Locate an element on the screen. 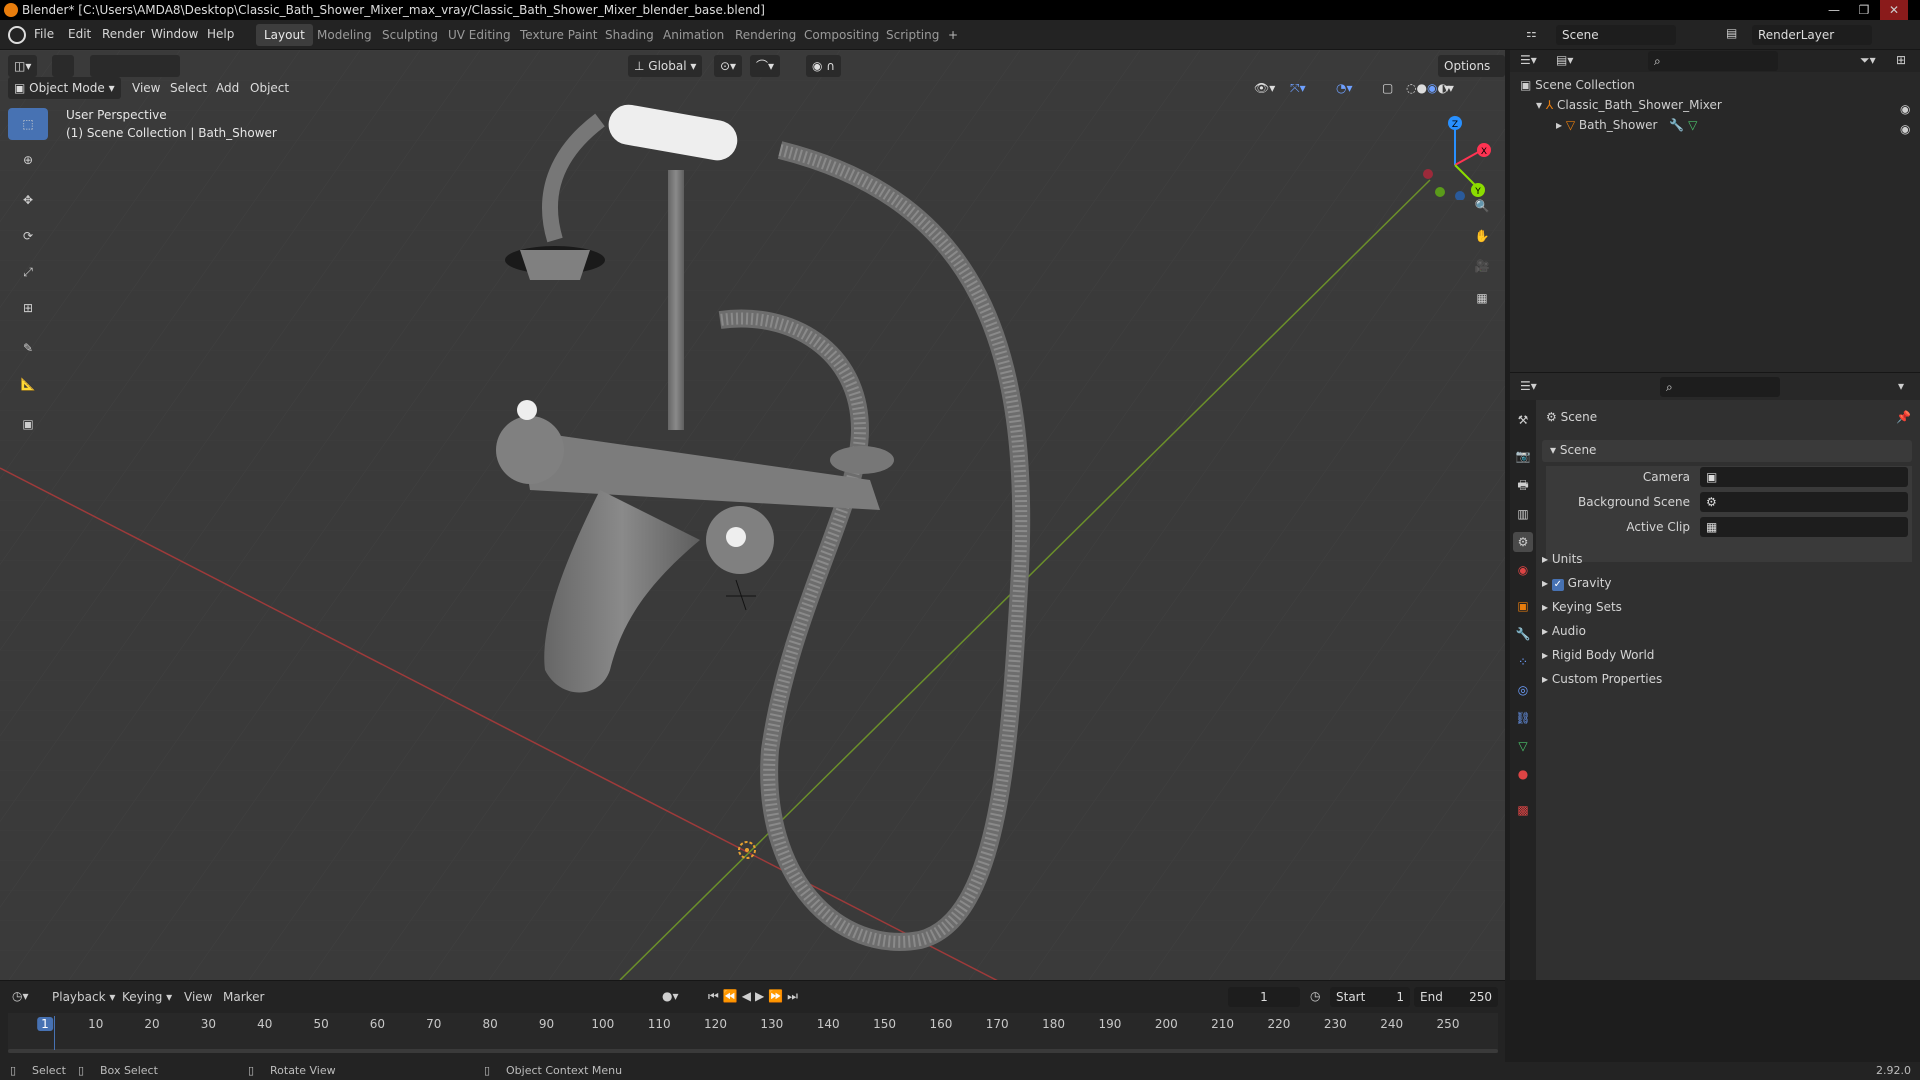 The width and height of the screenshot is (1920, 1080). menu-file: File is located at coordinates (44, 34).